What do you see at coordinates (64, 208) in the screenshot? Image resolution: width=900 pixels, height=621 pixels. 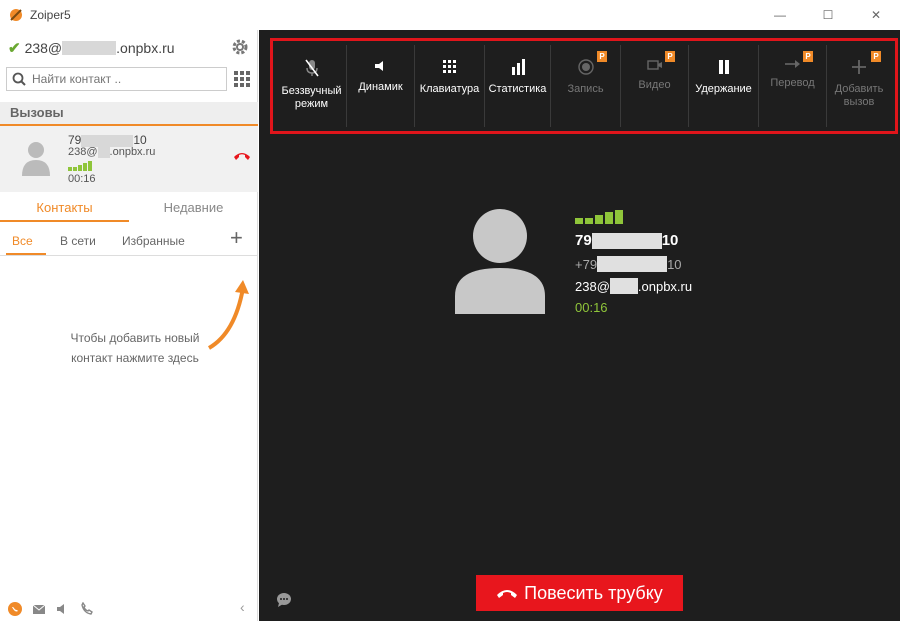 I see `tab-contacts: Контакты` at bounding box center [64, 208].